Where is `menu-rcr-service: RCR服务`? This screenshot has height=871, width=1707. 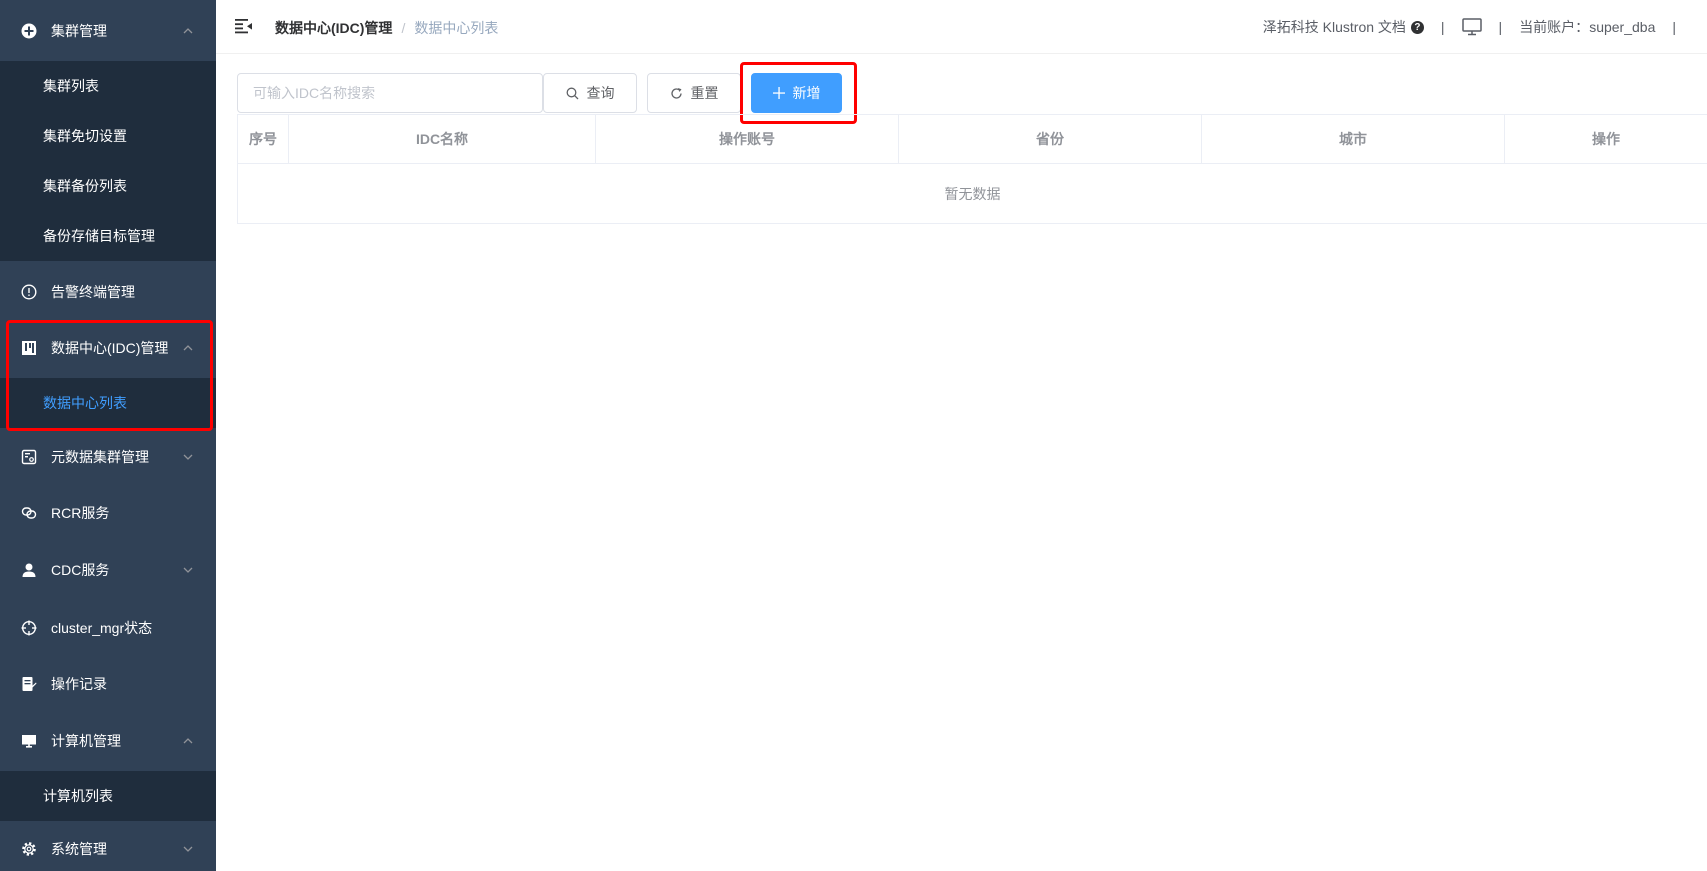
menu-rcr-service: RCR服务 is located at coordinates (108, 513).